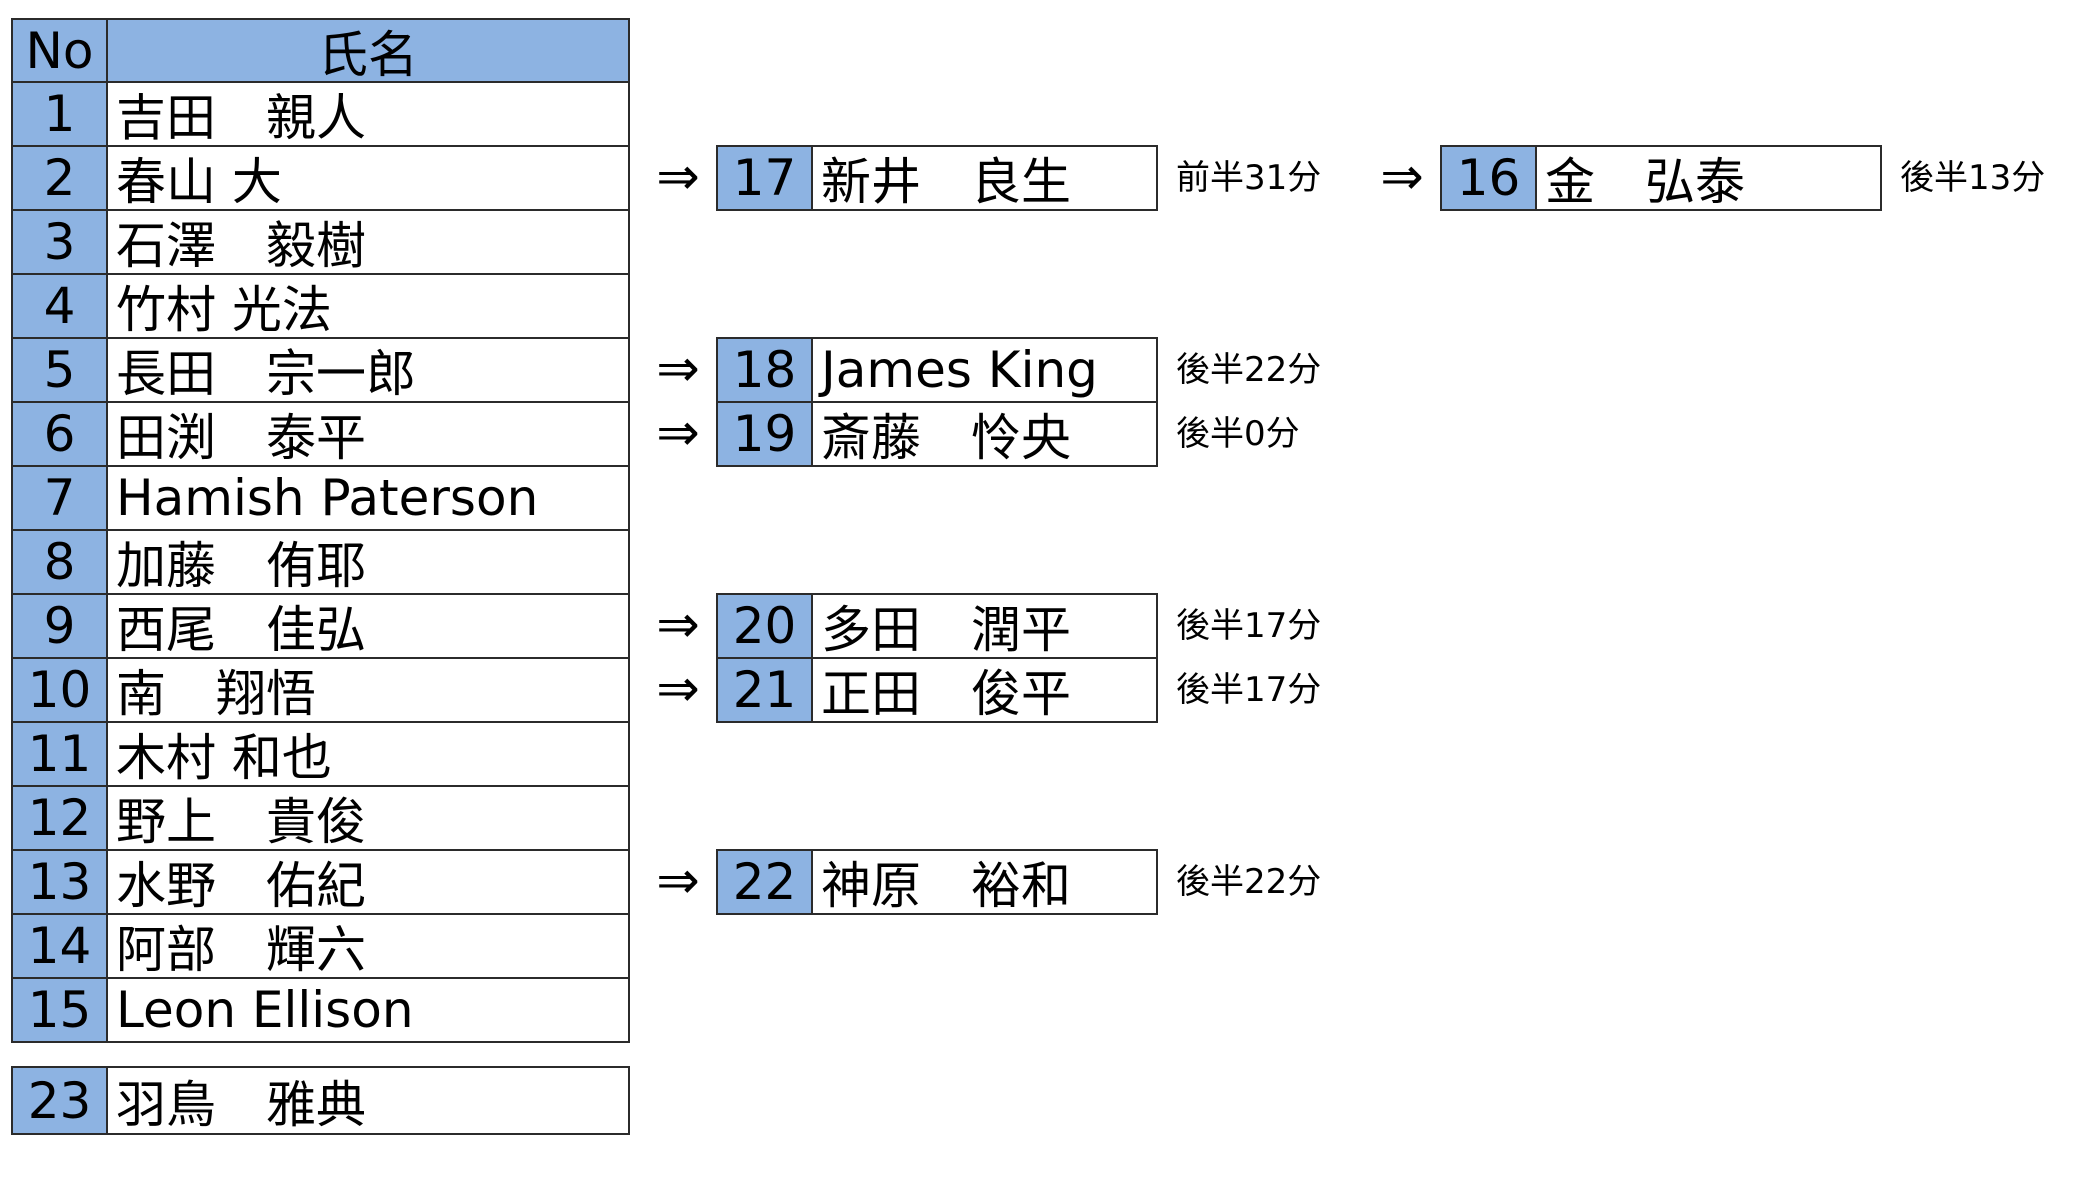 The width and height of the screenshot is (2083, 1187). Describe the element at coordinates (59, 178) in the screenshot. I see `player-no-cell: 2` at that location.